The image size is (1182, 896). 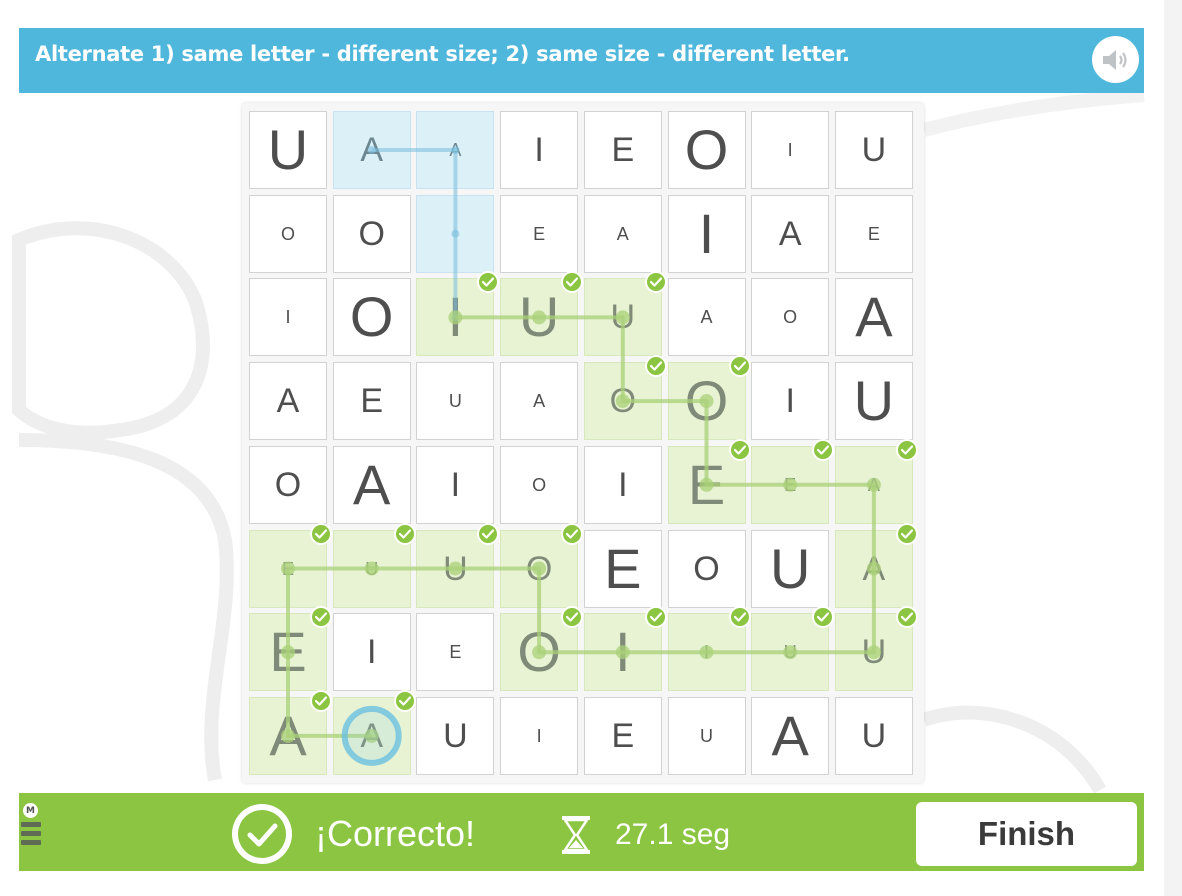 What do you see at coordinates (262, 834) in the screenshot?
I see `checkmark-circle-icon` at bounding box center [262, 834].